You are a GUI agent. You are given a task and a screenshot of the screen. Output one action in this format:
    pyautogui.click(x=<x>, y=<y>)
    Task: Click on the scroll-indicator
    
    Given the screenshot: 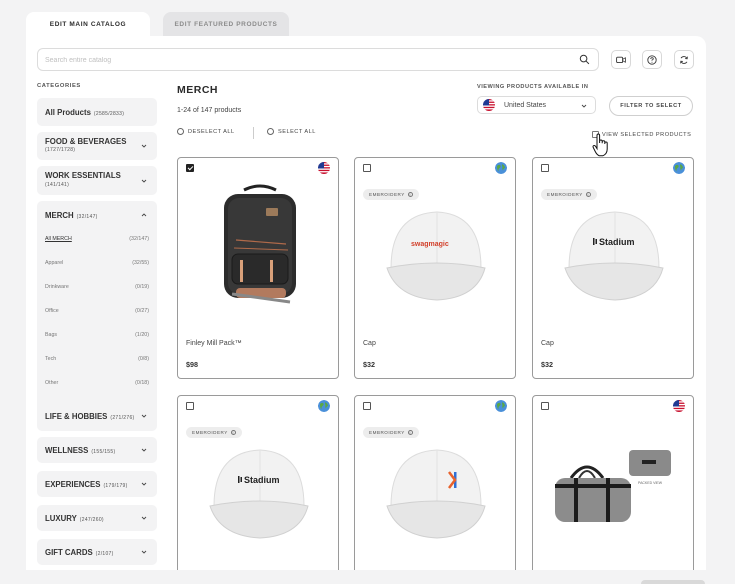 What is the action you would take?
    pyautogui.click(x=673, y=582)
    